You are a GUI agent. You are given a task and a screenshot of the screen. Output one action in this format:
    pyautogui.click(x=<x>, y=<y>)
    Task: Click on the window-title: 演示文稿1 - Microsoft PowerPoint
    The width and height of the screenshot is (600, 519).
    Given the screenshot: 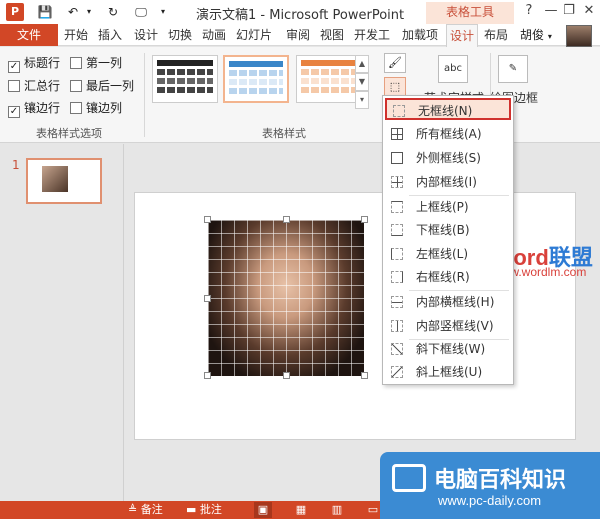 What is the action you would take?
    pyautogui.click(x=300, y=15)
    